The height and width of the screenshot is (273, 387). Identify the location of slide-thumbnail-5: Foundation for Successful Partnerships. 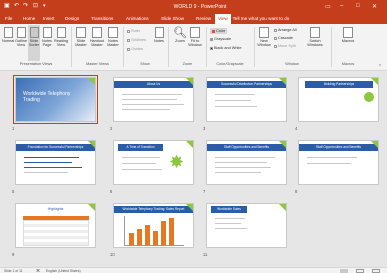
(55, 162).